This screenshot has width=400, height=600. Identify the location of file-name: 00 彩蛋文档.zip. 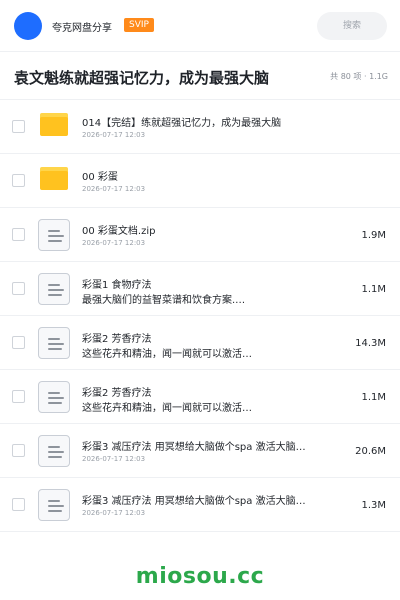
(119, 231).